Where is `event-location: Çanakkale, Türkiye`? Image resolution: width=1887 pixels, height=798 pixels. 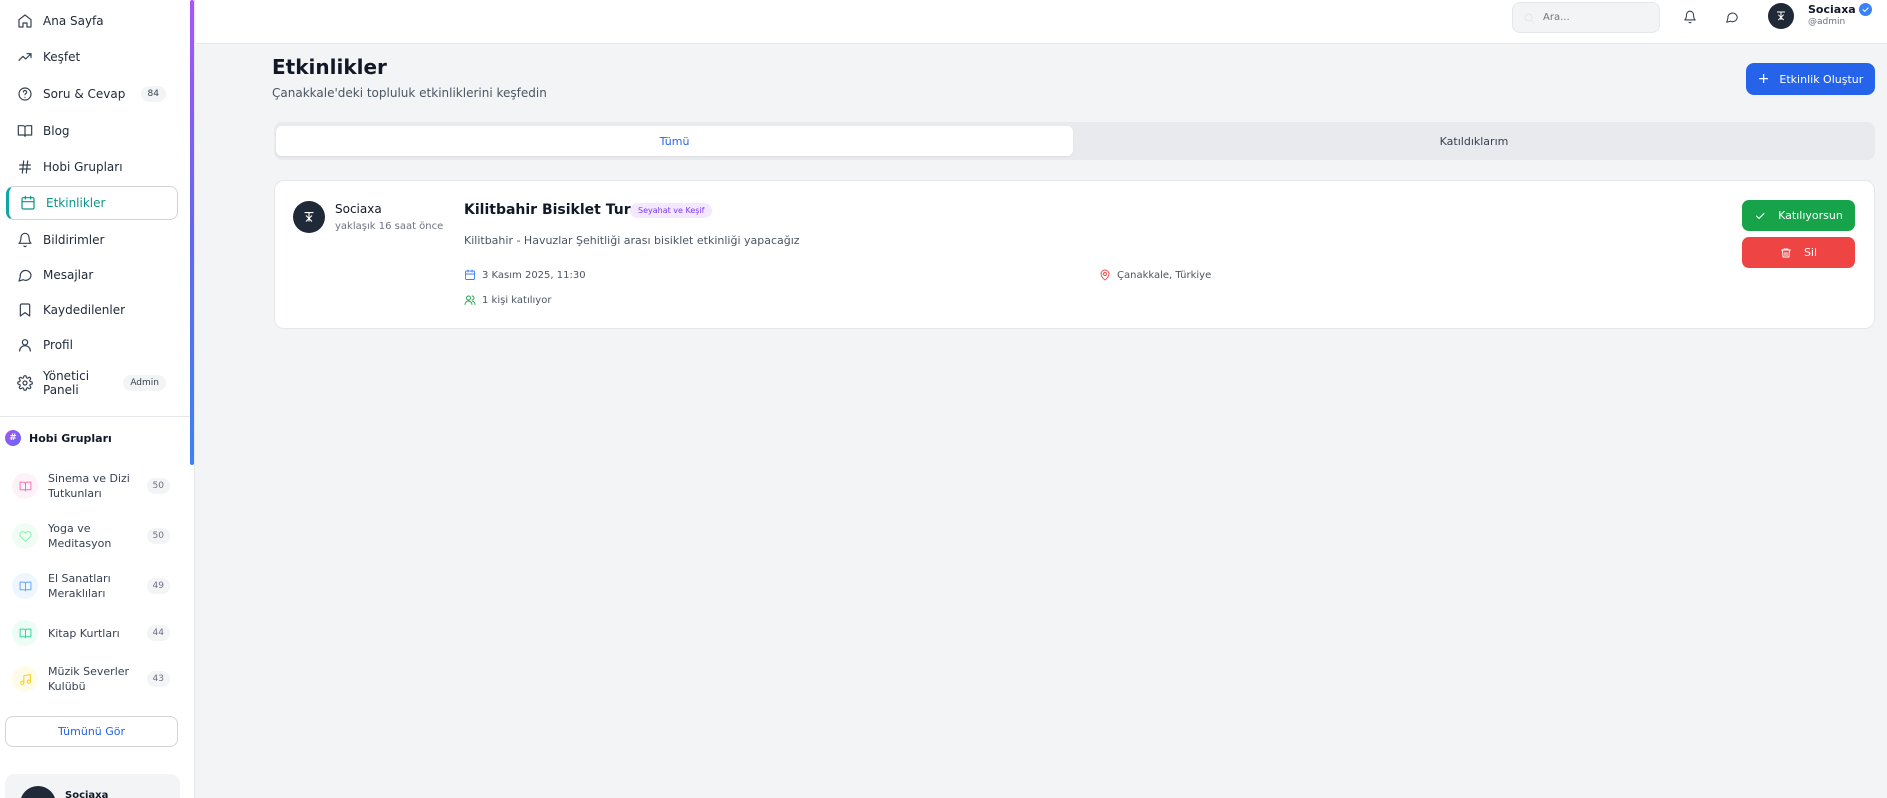
event-location: Çanakkale, Türkiye is located at coordinates (1155, 275).